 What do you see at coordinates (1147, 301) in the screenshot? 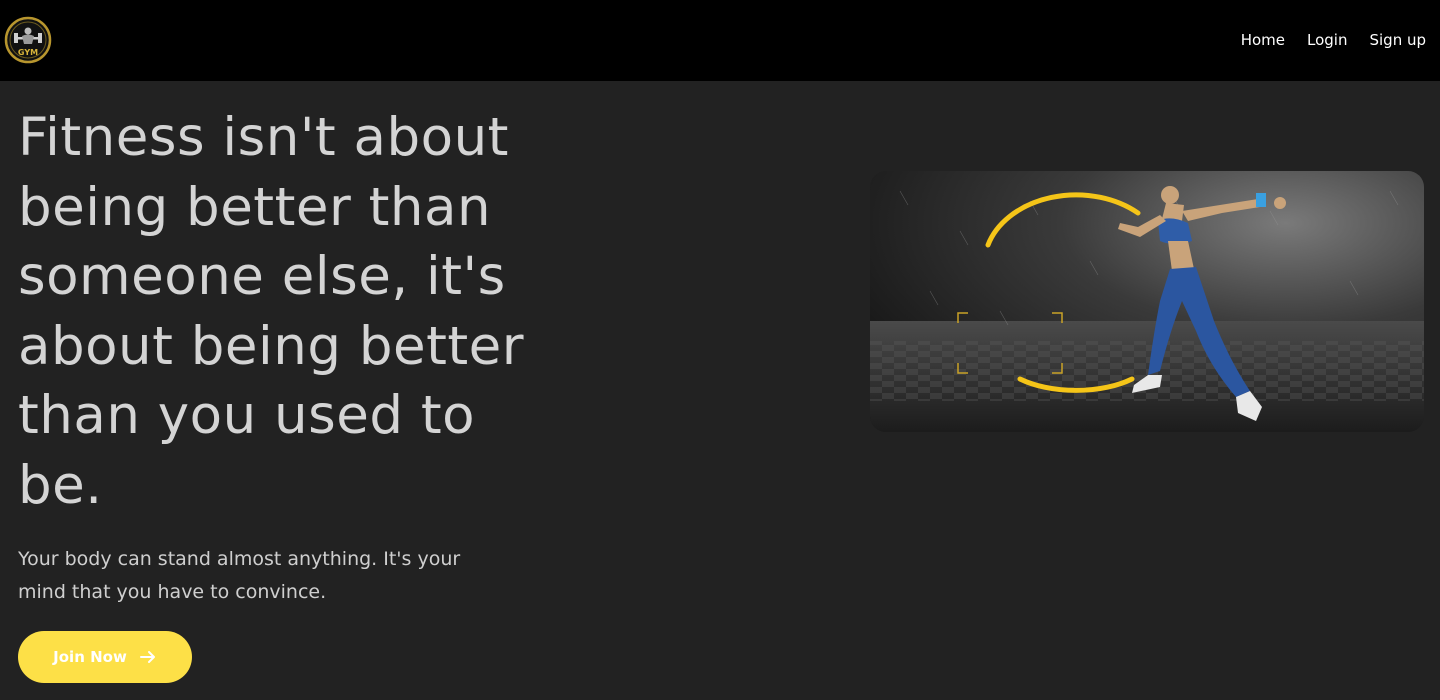
I see `hero-image-athlete` at bounding box center [1147, 301].